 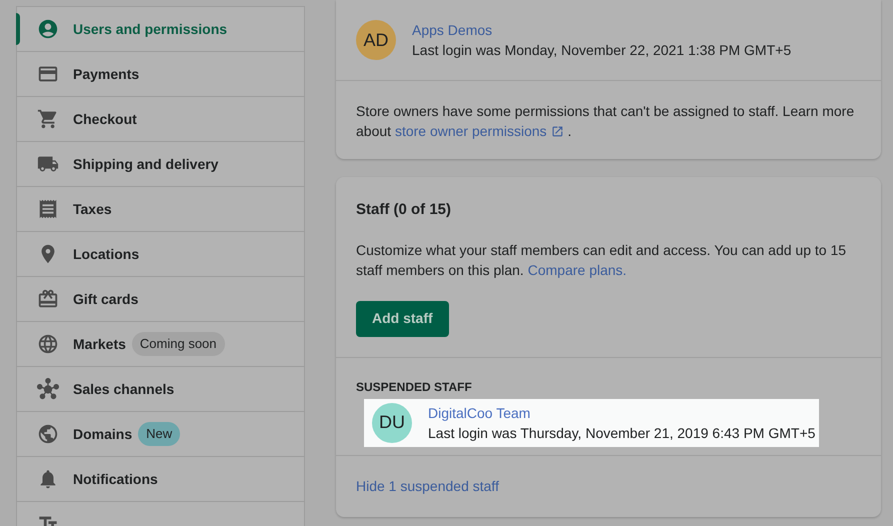 What do you see at coordinates (160, 299) in the screenshot?
I see `sidebar-item: Gift cards` at bounding box center [160, 299].